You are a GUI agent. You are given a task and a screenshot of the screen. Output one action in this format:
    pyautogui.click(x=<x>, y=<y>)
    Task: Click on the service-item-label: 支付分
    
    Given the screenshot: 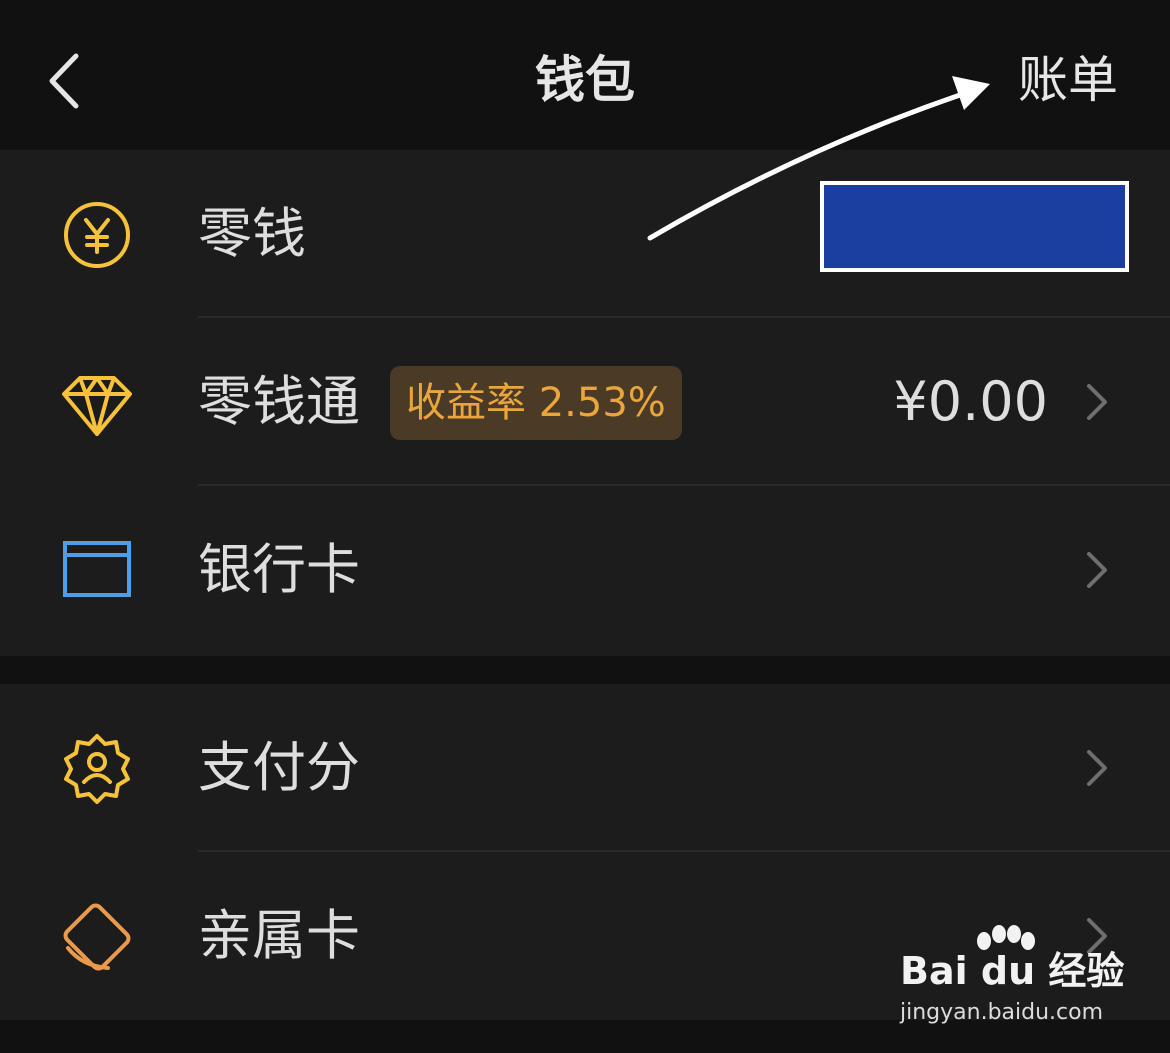 What is the action you would take?
    pyautogui.click(x=279, y=767)
    